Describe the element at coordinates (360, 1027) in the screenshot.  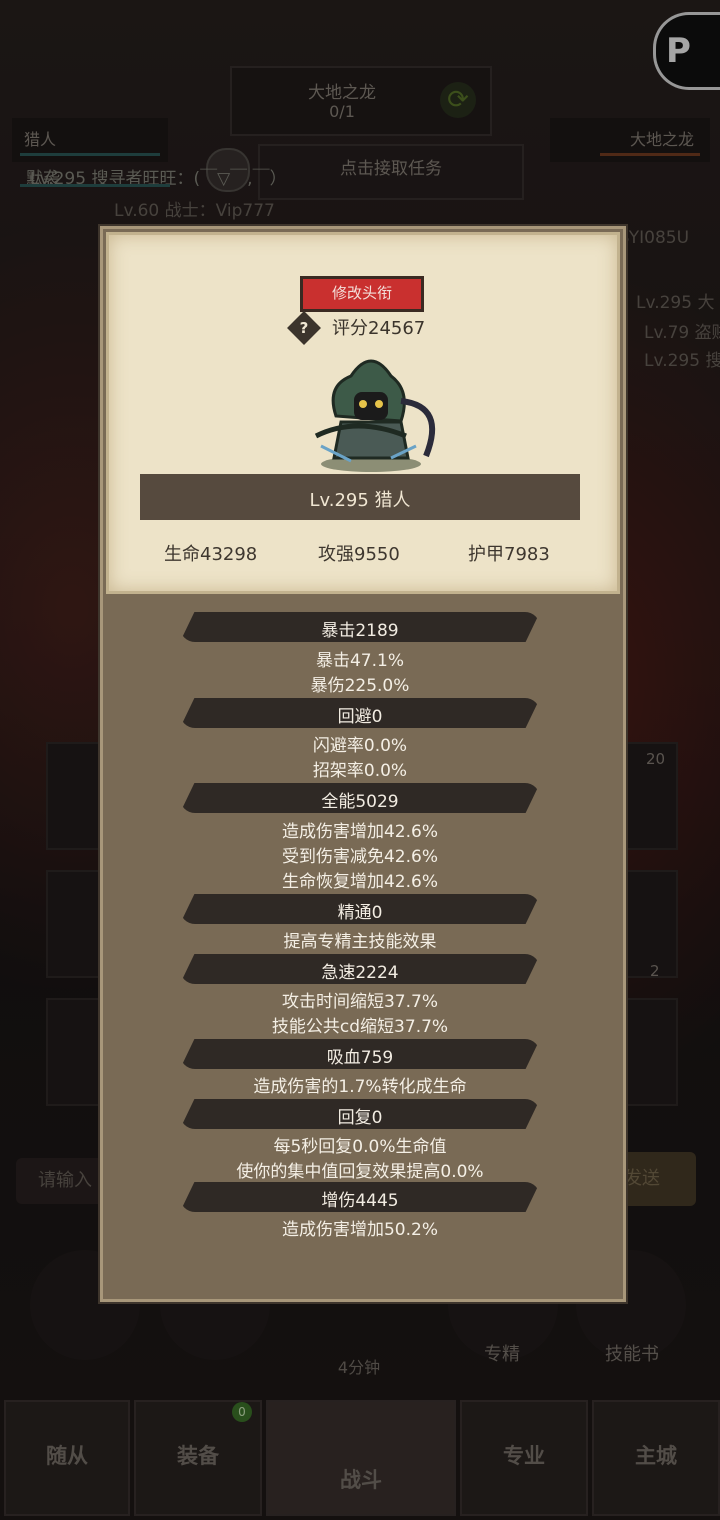
I see `stat-line: 技能公共cd缩短37.7%` at that location.